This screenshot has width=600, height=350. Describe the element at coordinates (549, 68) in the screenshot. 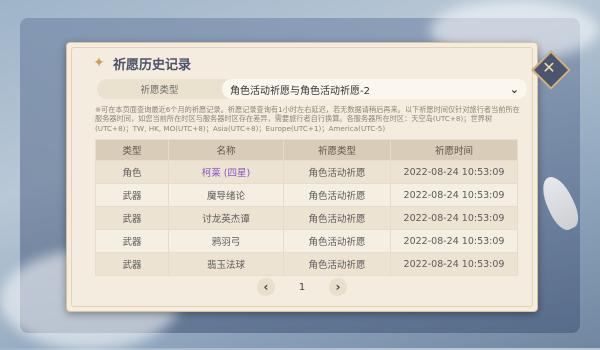

I see `close-icon: ✕` at that location.